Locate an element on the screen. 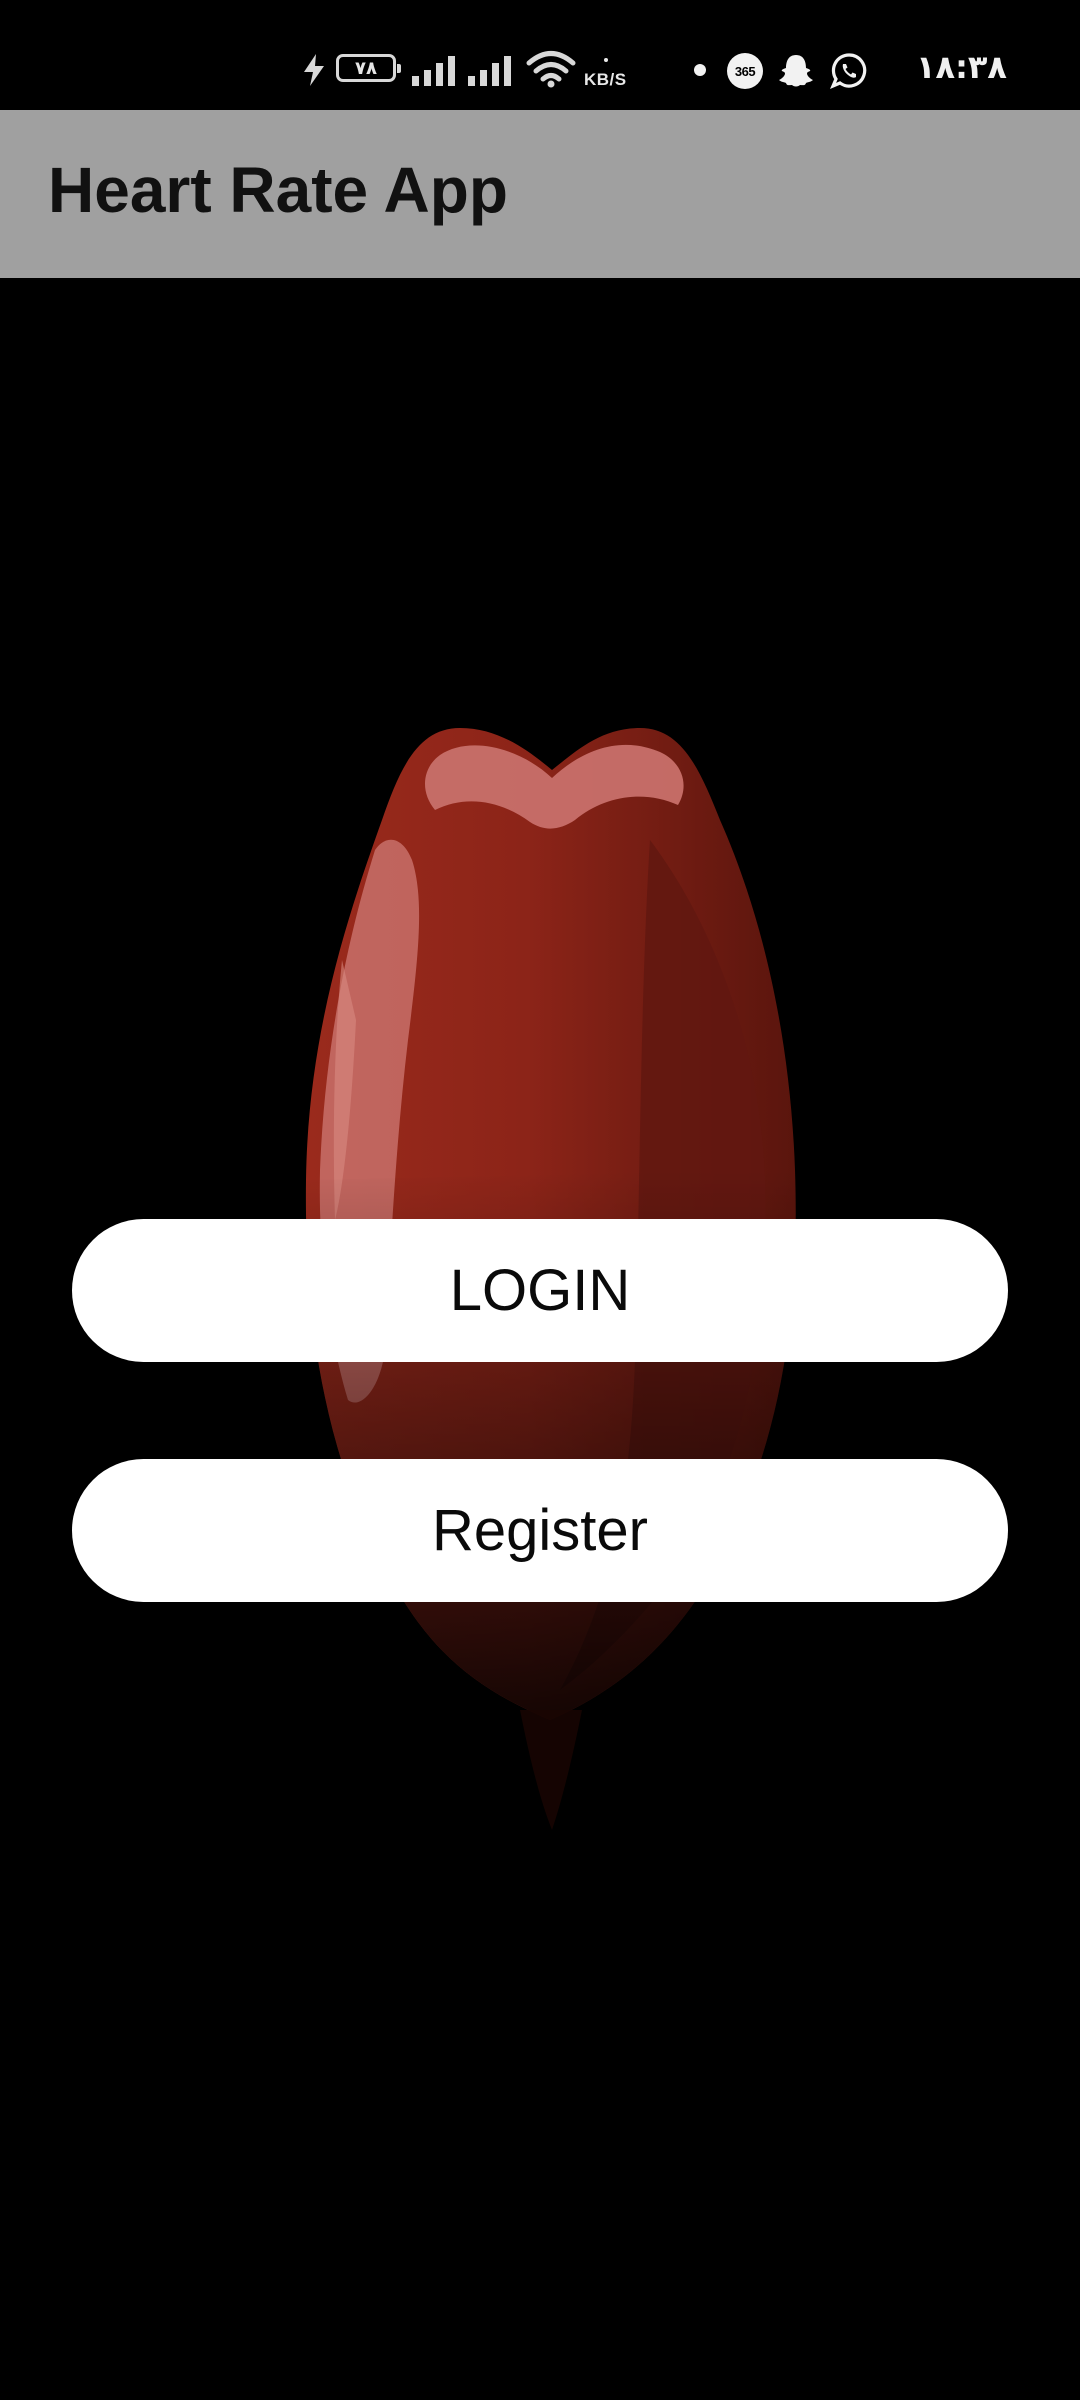 The image size is (1080, 2400). network-speed-unit: KB/S is located at coordinates (605, 79).